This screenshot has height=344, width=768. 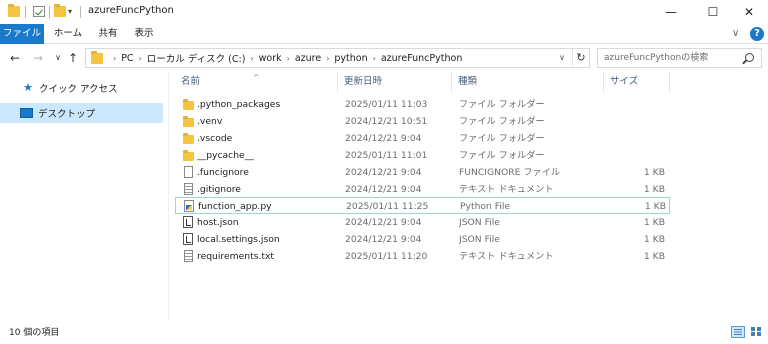 I want to click on column-header-row: 名前 ^ 更新日時 種類 サイズ, so click(x=425, y=82).